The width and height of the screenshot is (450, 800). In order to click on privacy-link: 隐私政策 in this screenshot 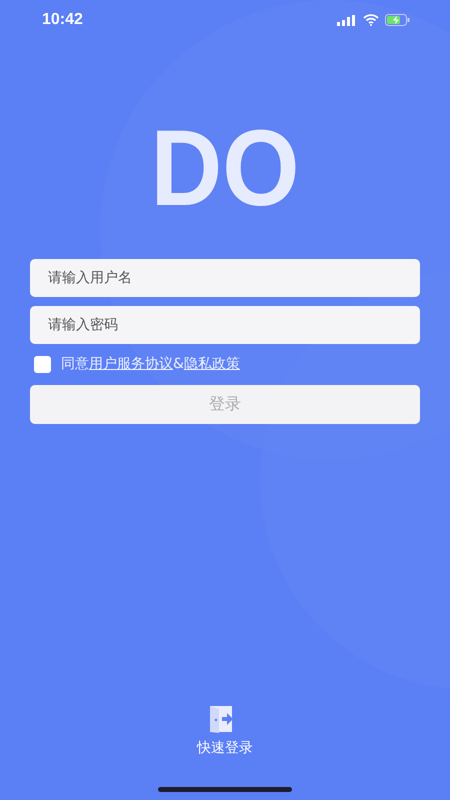, I will do `click(212, 364)`.